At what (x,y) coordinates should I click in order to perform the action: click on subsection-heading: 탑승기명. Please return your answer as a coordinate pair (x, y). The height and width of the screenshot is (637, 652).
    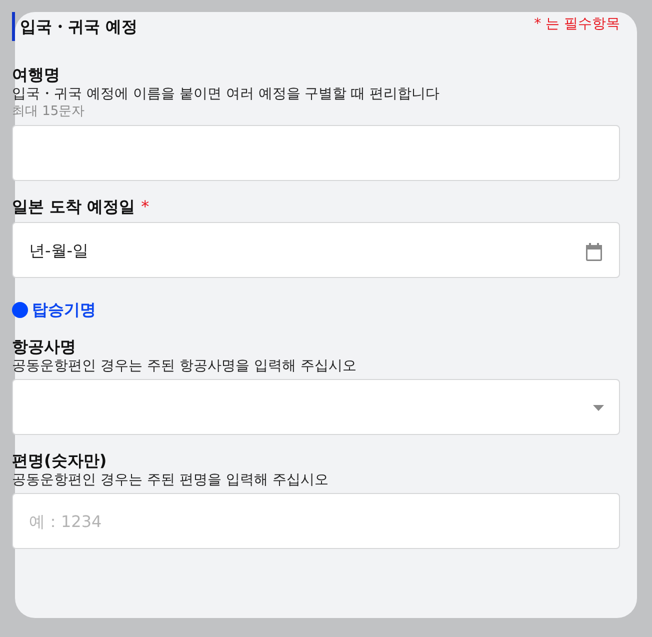
    Looking at the image, I should click on (64, 310).